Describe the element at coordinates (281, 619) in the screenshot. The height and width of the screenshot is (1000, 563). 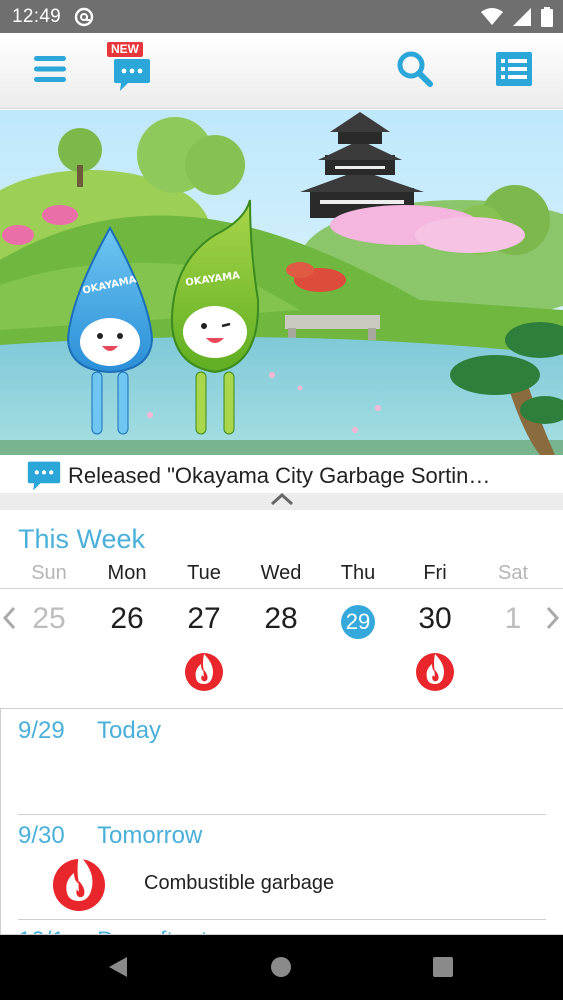
I see `date-cell: 28` at that location.